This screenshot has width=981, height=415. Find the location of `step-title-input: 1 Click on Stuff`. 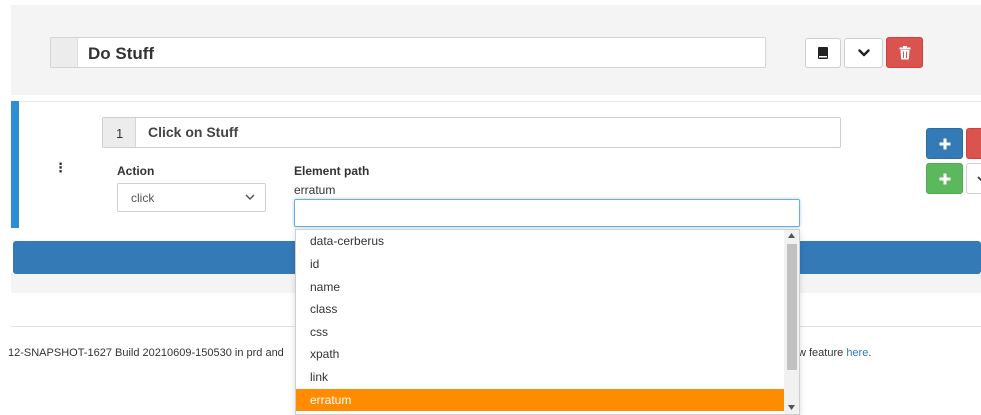

step-title-input: 1 Click on Stuff is located at coordinates (471, 132).